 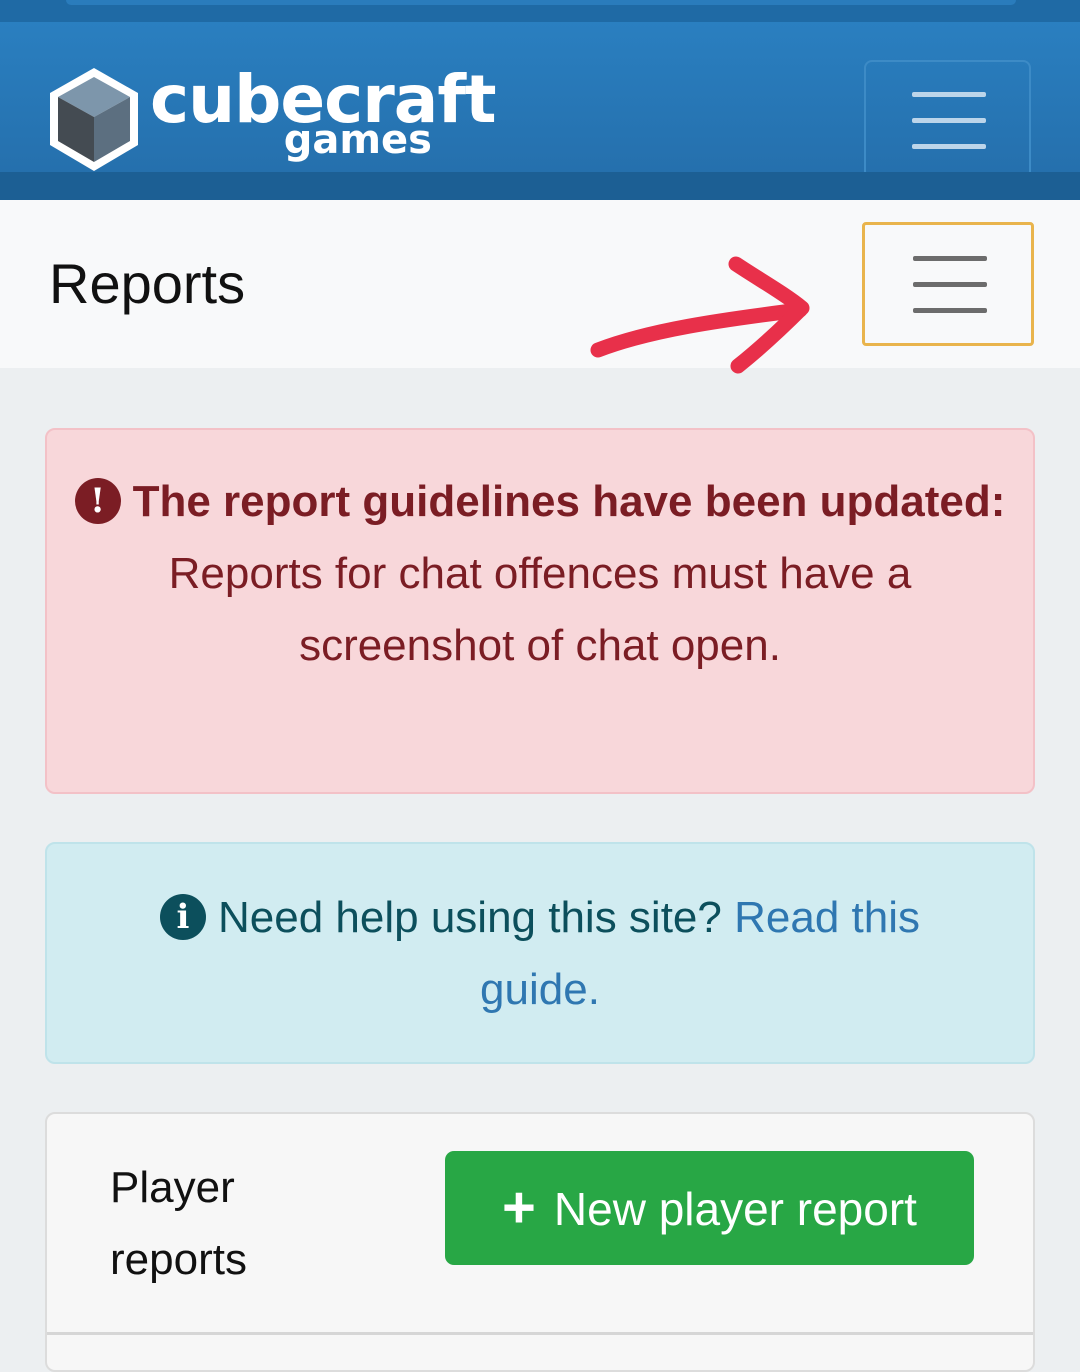 What do you see at coordinates (147, 283) in the screenshot?
I see `page-title: Reports` at bounding box center [147, 283].